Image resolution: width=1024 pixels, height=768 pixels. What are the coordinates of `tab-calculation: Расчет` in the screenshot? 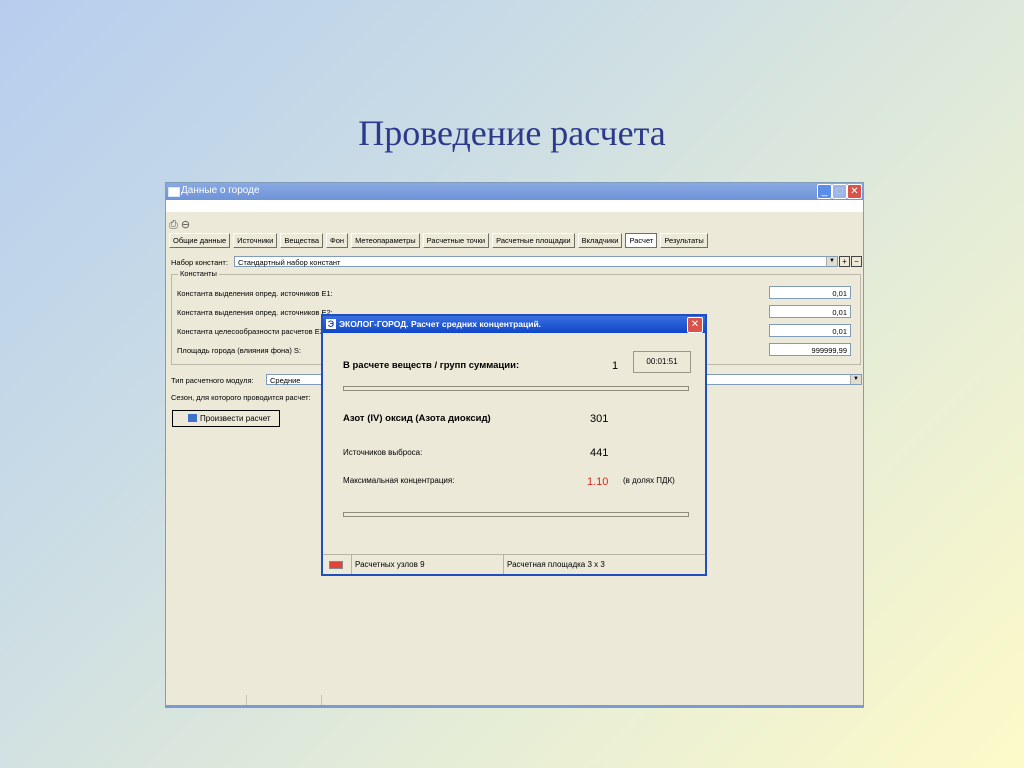 It's located at (641, 240).